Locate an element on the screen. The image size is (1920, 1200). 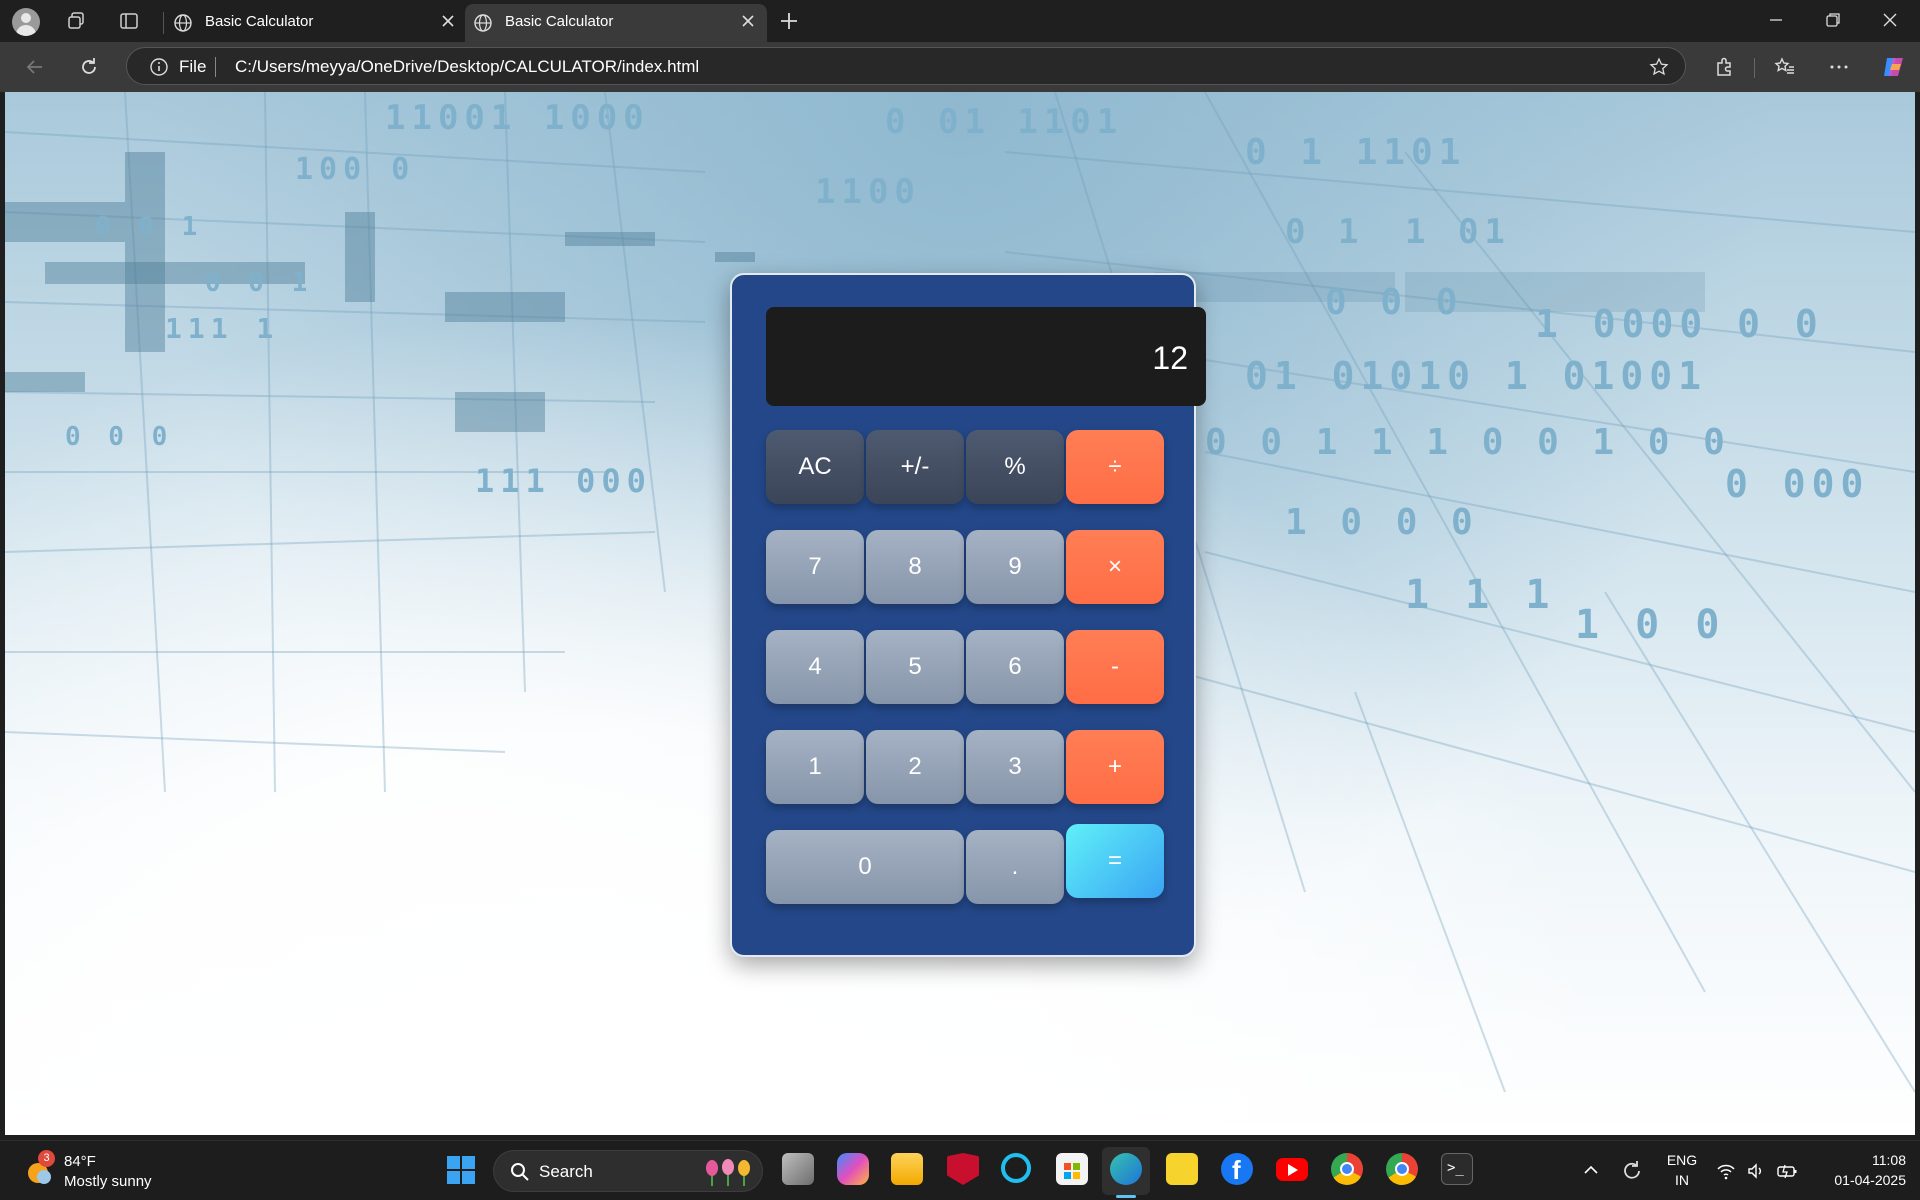
search-icon is located at coordinates (520, 1172).